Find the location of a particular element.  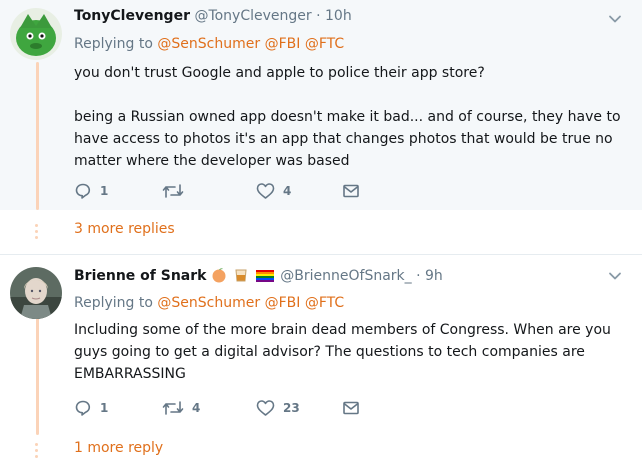

peach-emoji-icon is located at coordinates (219, 277).